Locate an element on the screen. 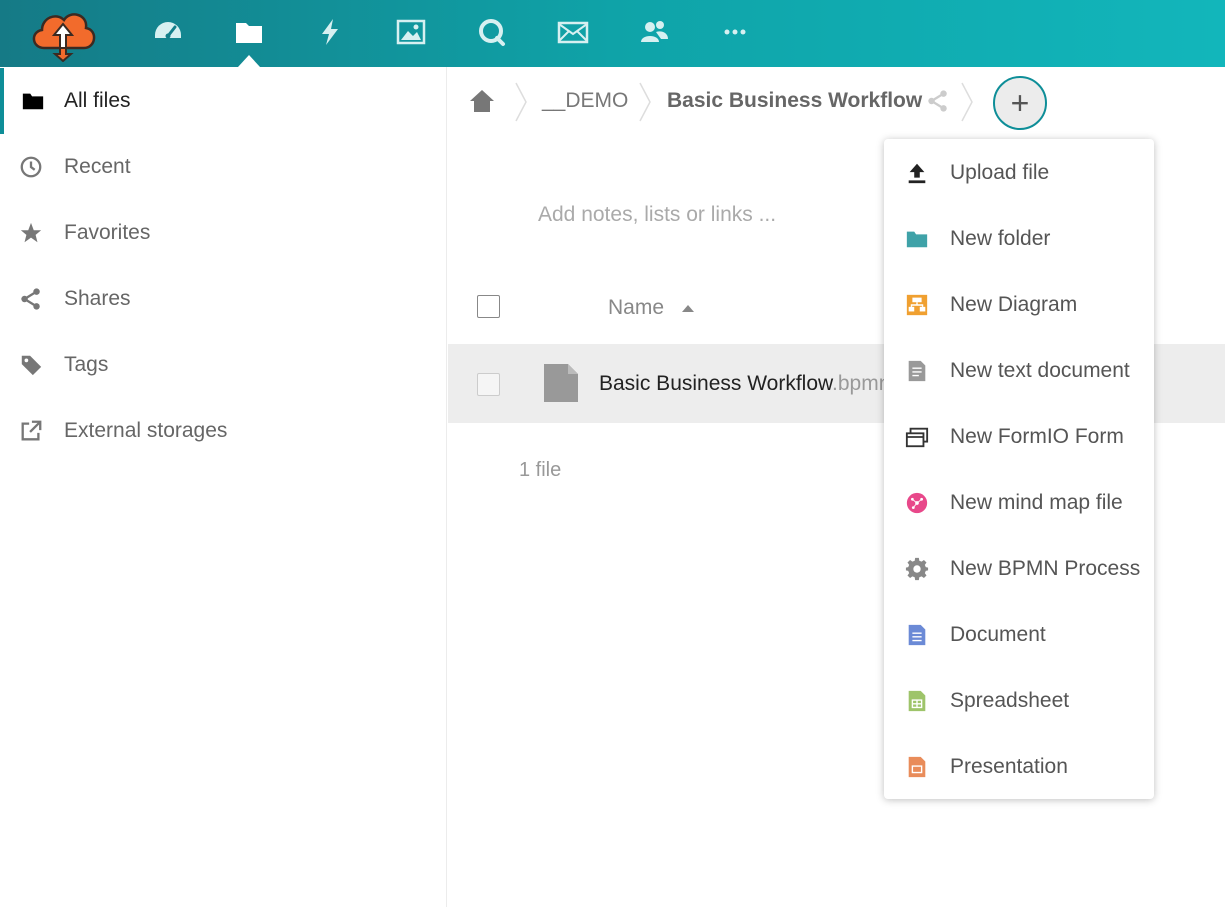  menu-item-new-text-document: New text document is located at coordinates (1019, 371).